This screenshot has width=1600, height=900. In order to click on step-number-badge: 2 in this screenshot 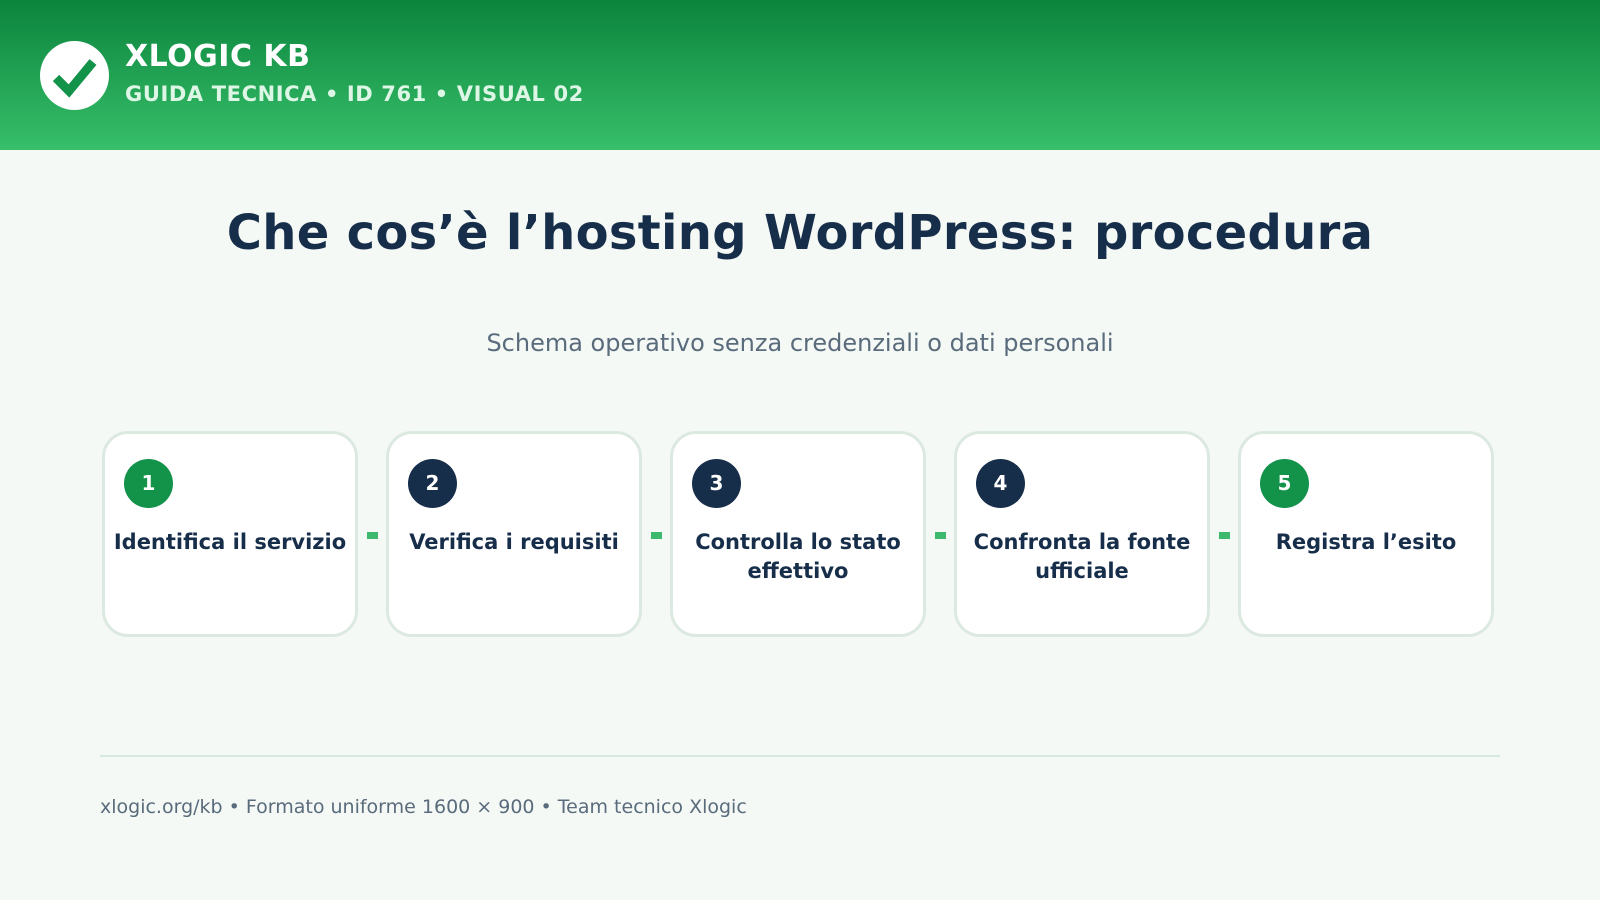, I will do `click(432, 483)`.